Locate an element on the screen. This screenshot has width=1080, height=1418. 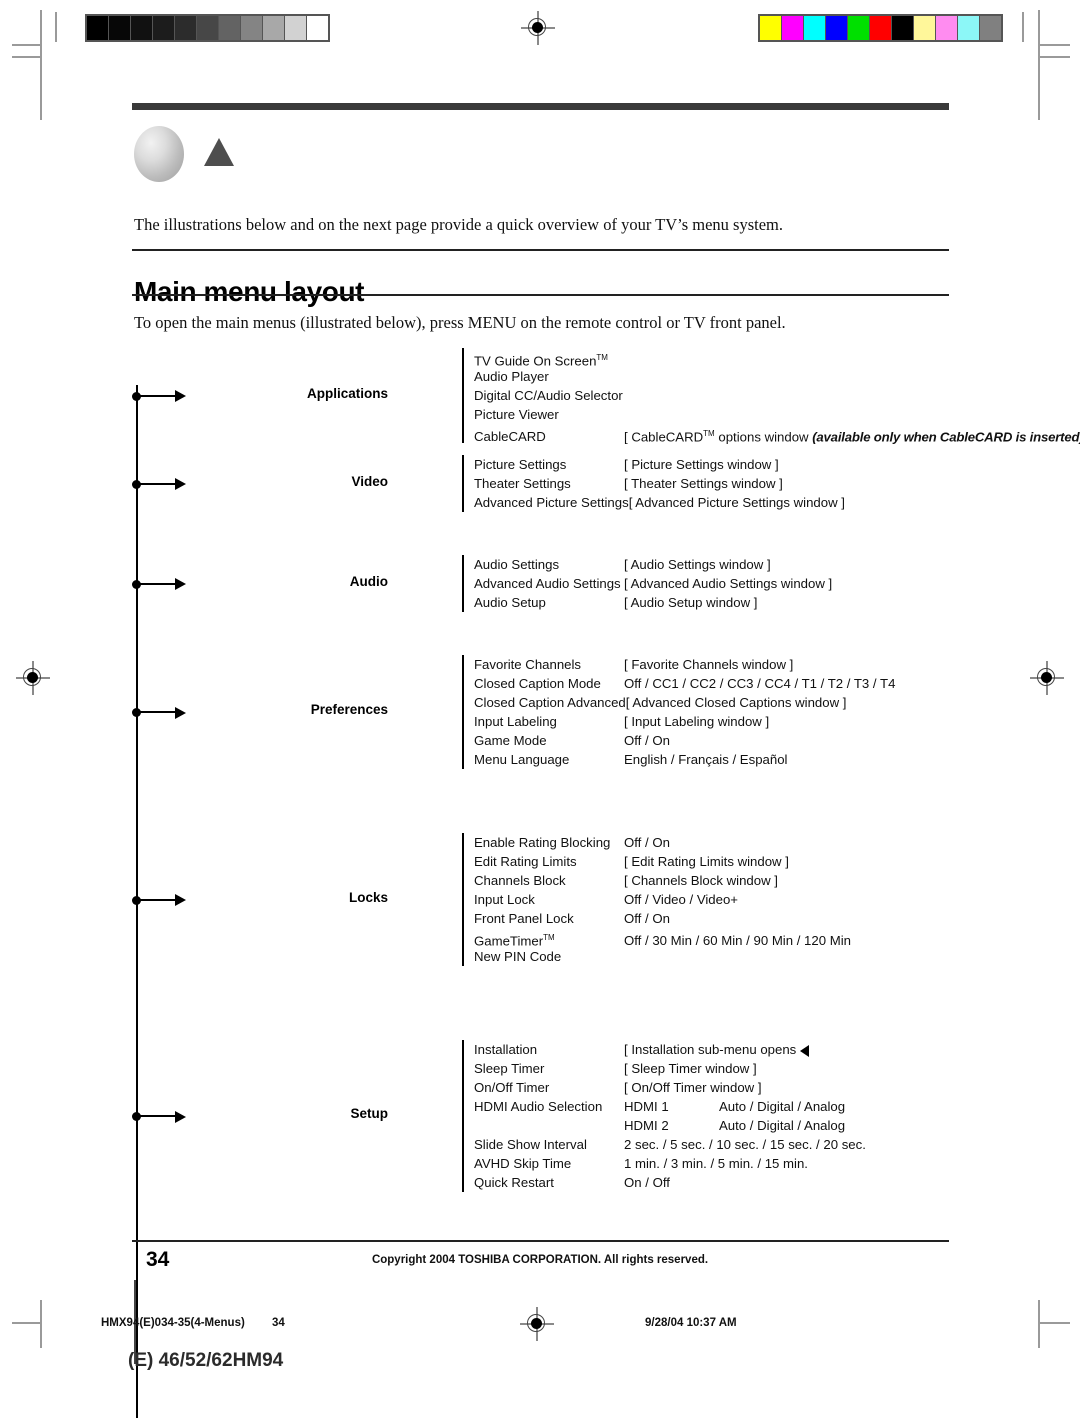
menu-item-label: Quick Restart is located at coordinates (514, 1182).